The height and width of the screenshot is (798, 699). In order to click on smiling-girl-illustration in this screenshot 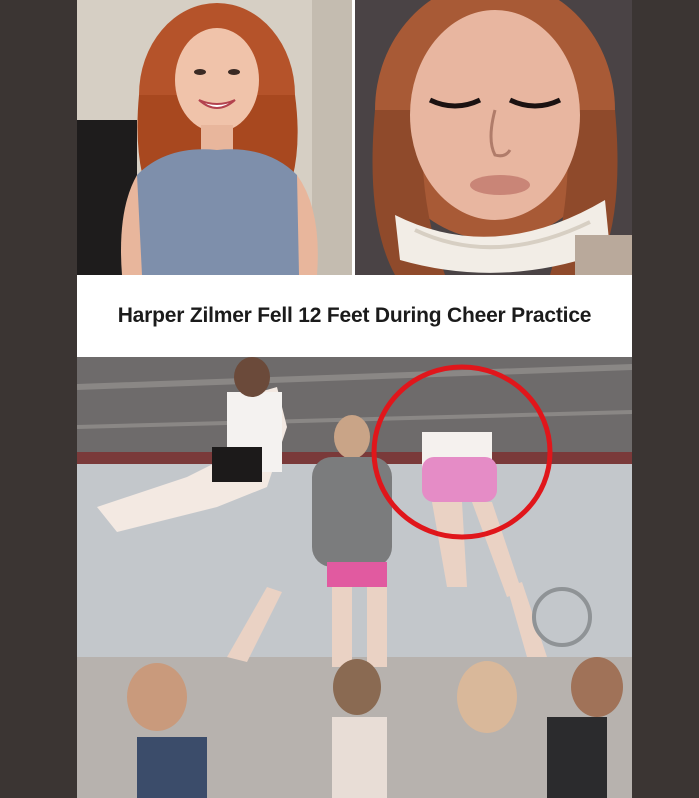, I will do `click(214, 137)`.